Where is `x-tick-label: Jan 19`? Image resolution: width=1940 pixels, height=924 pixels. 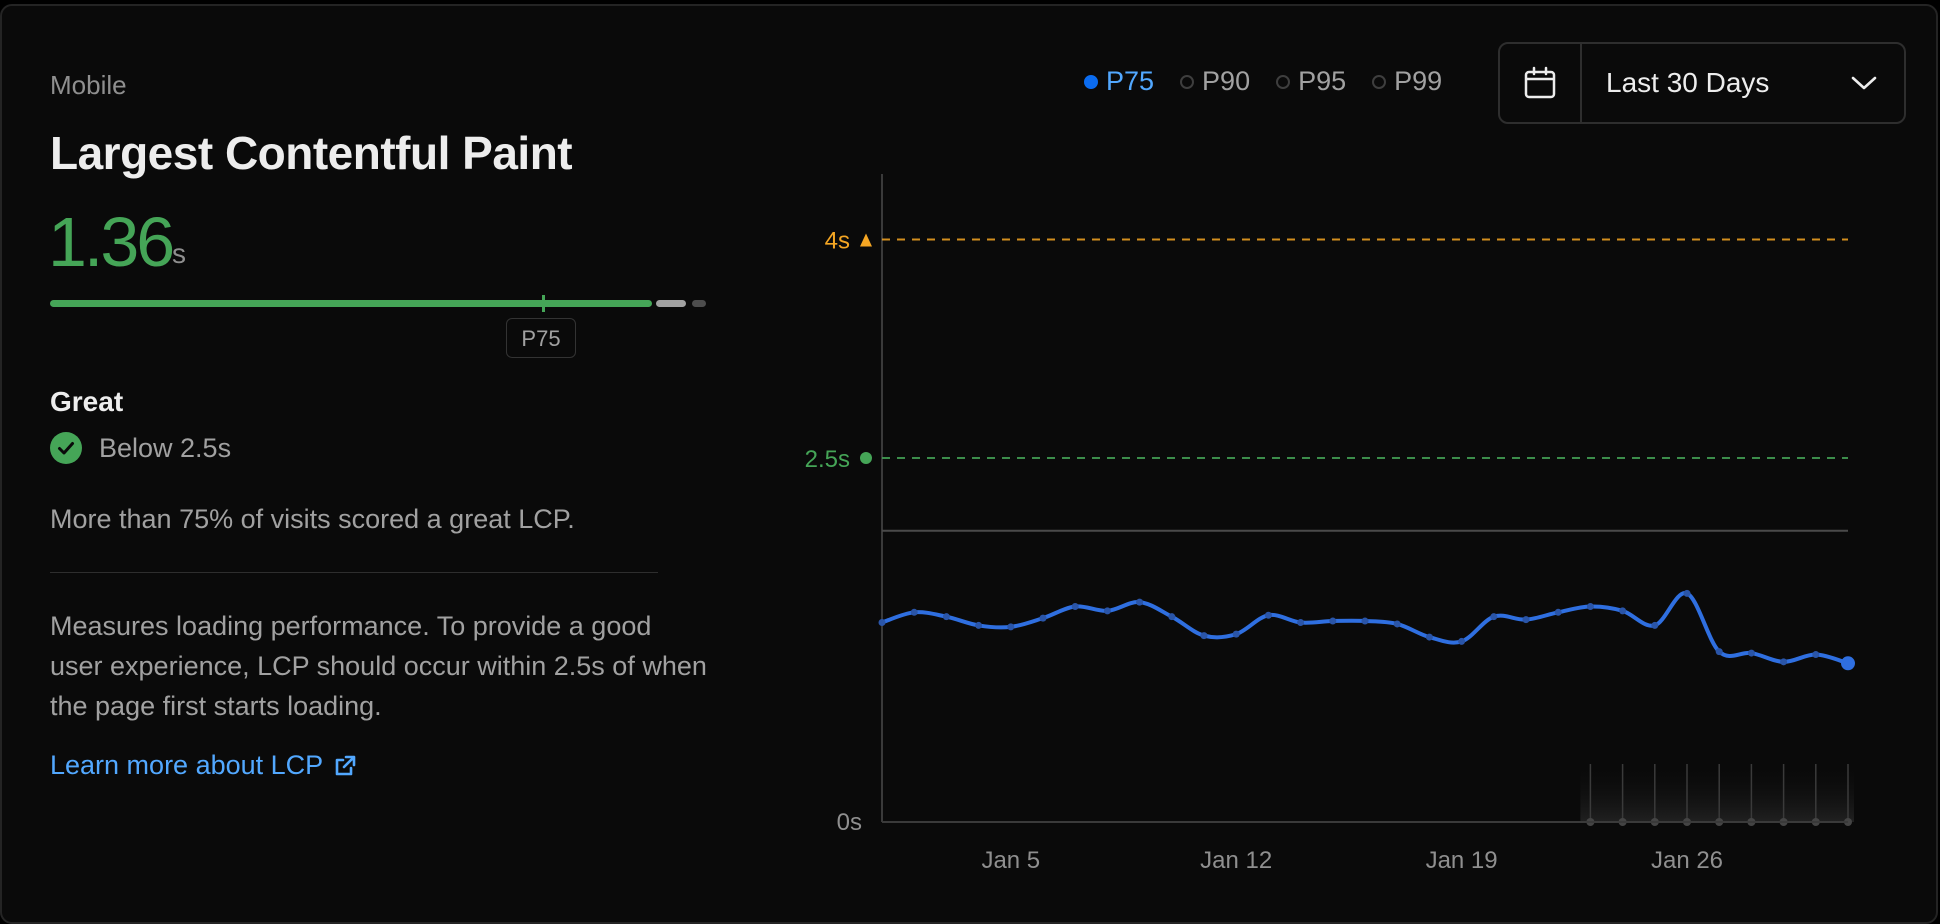 x-tick-label: Jan 19 is located at coordinates (1462, 860).